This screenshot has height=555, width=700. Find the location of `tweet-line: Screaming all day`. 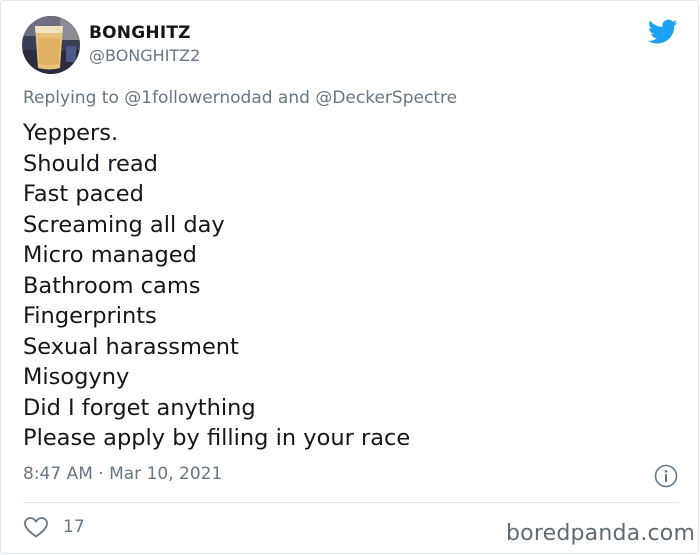

tweet-line: Screaming all day is located at coordinates (124, 224).